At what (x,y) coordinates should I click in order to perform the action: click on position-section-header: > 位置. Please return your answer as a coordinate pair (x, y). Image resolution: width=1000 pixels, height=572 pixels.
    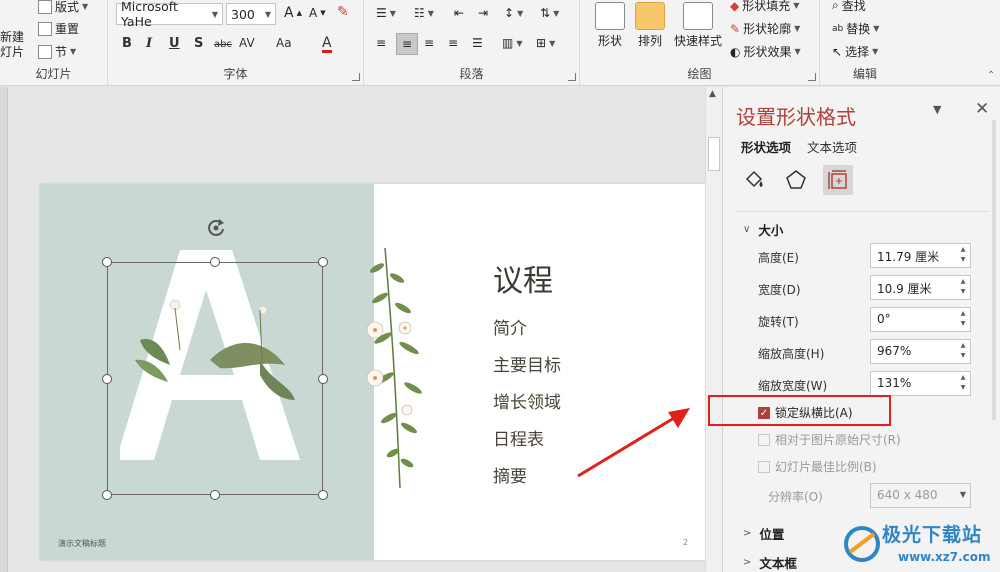
    Looking at the image, I should click on (763, 533).